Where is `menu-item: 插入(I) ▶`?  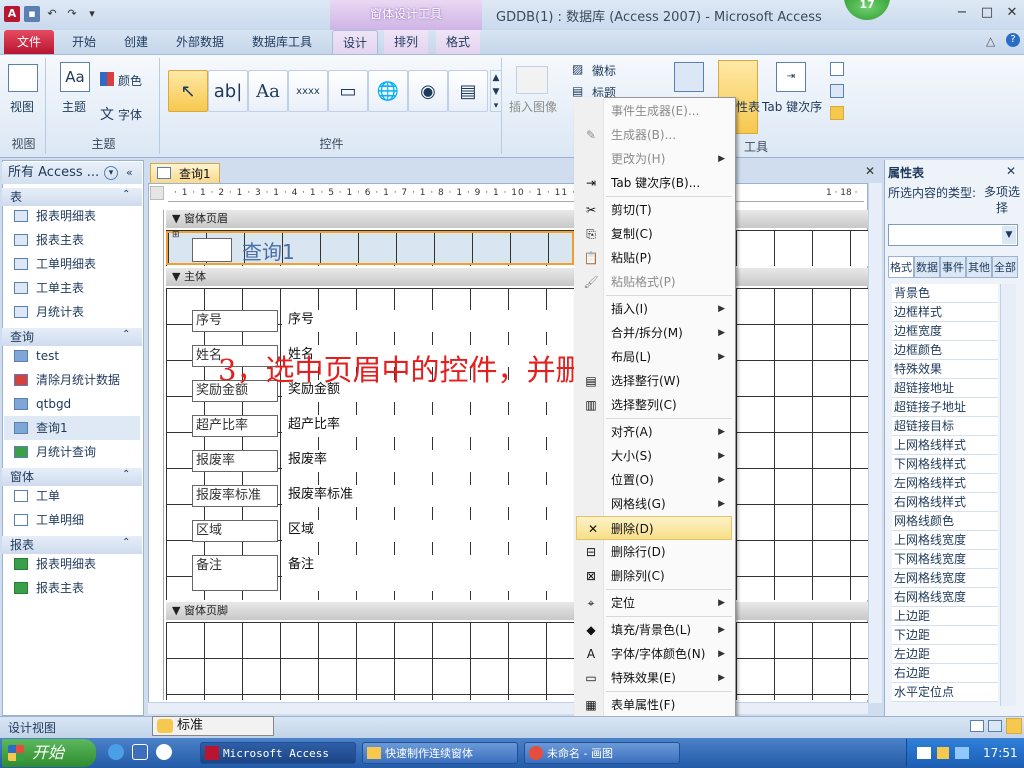 menu-item: 插入(I) ▶ is located at coordinates (655, 309).